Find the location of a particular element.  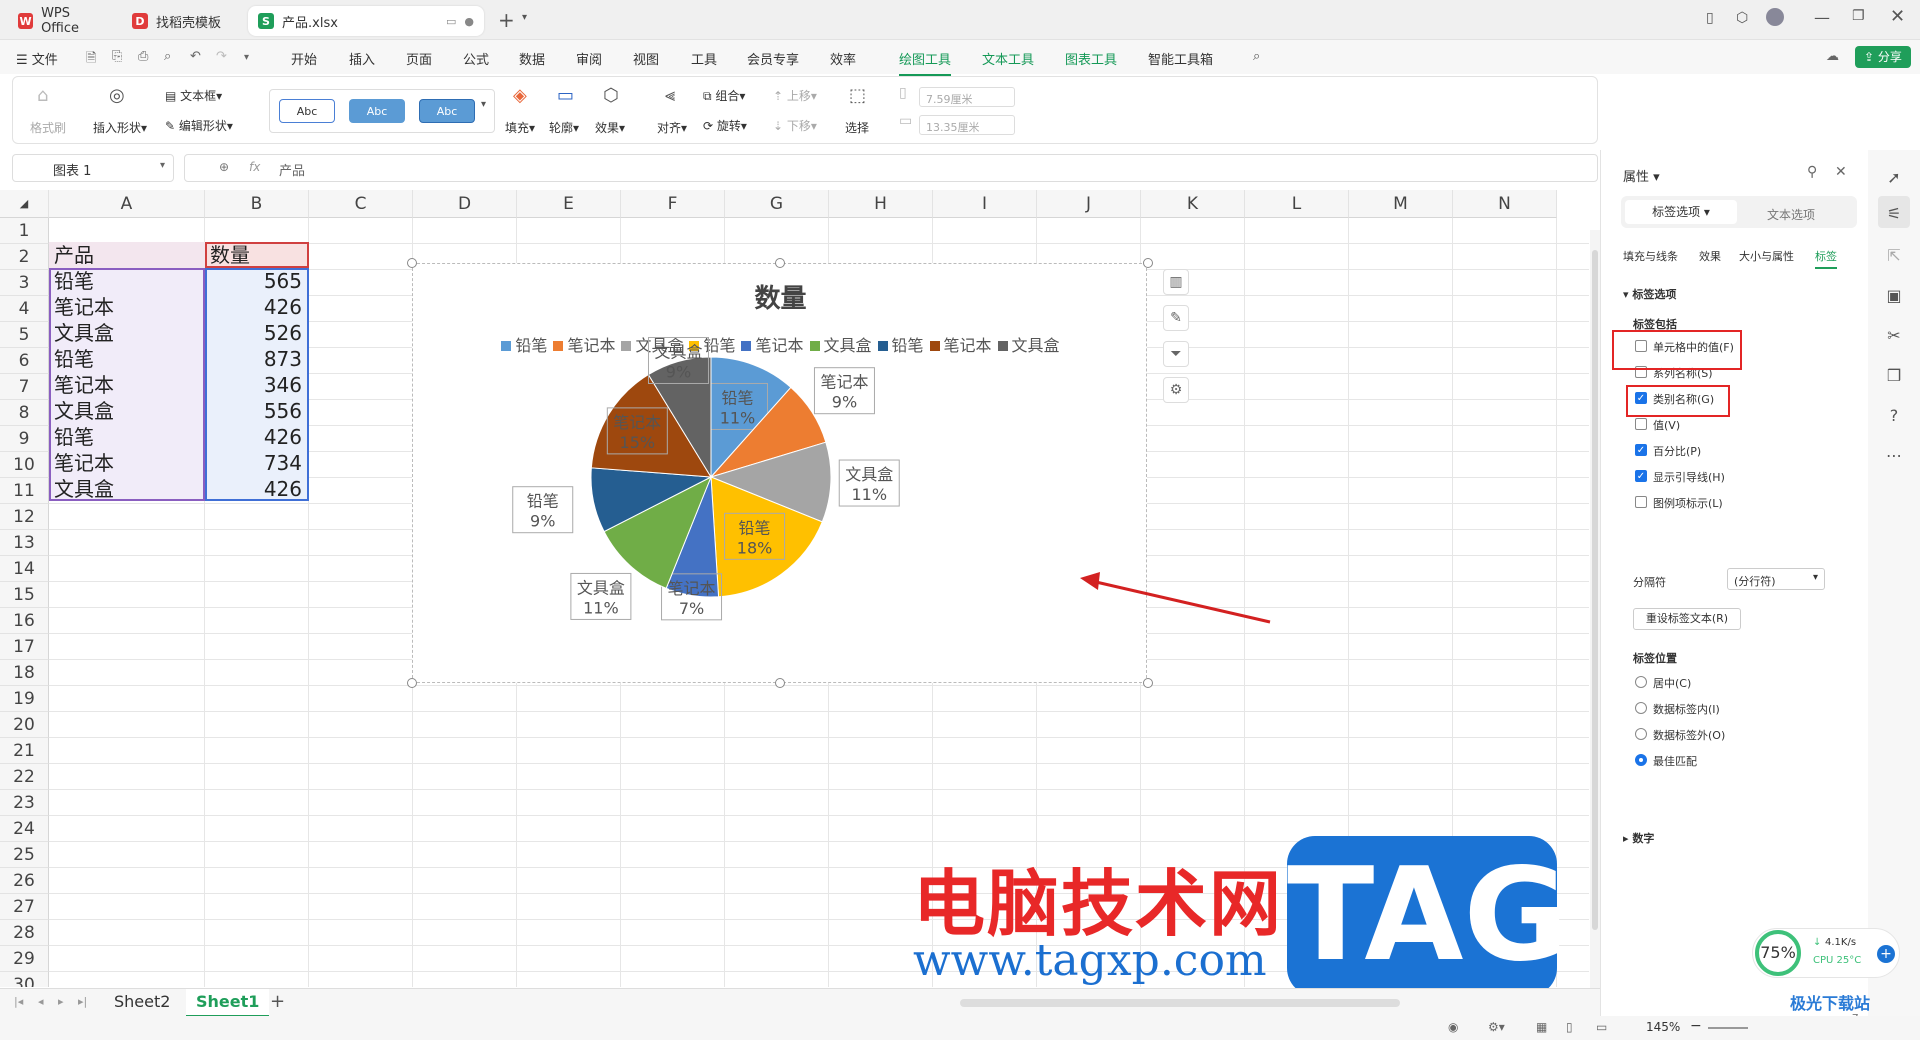

insert-shape-button: 插入形状▾ is located at coordinates (120, 127).